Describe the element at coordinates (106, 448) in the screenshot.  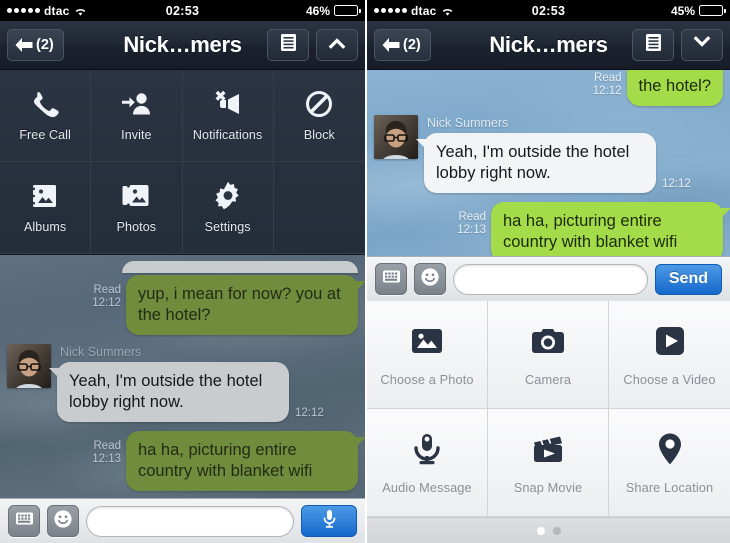
I see `message-status: Read 12:13` at that location.